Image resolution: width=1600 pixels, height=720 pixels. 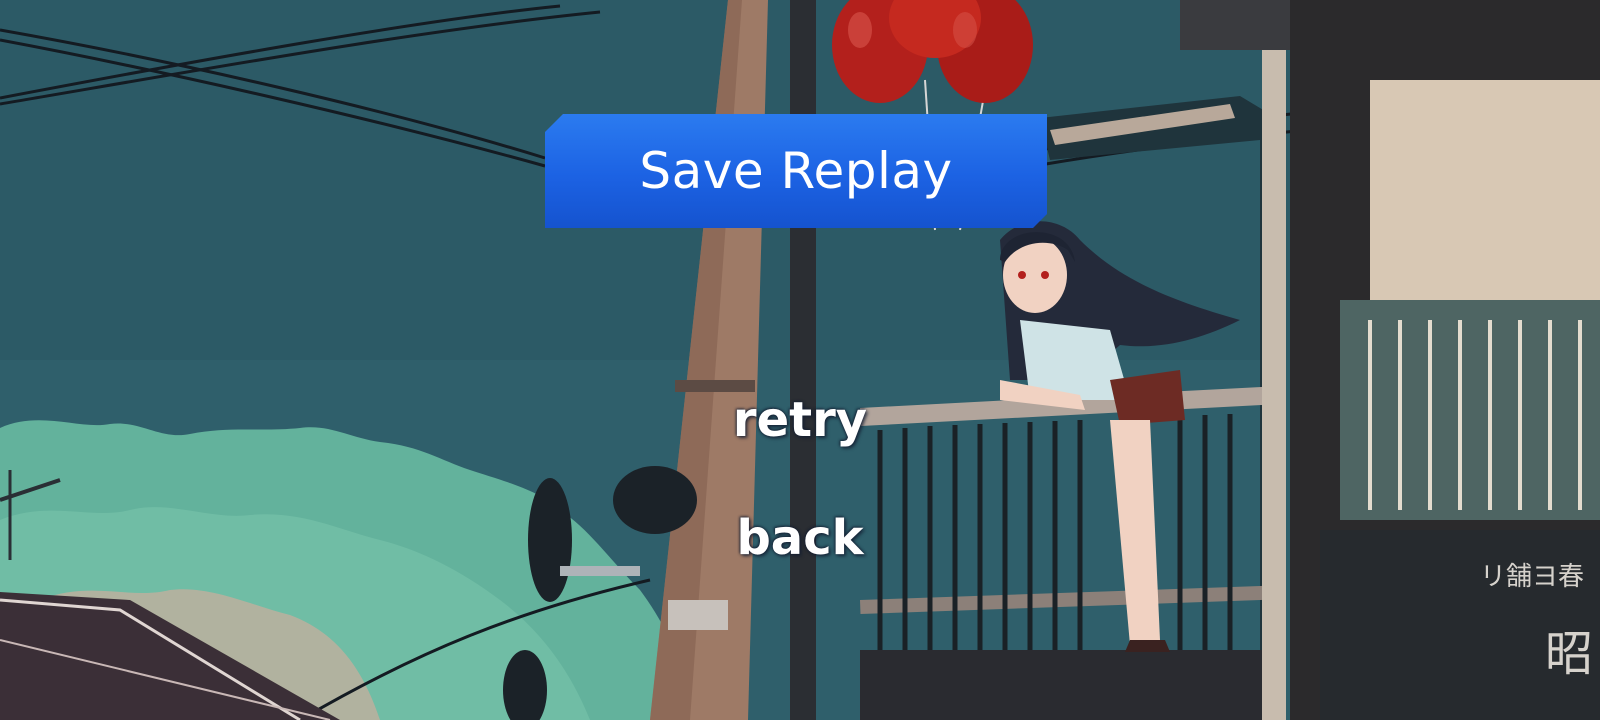 What do you see at coordinates (1532, 577) in the screenshot?
I see `sign-text-top: リ舗ヨ春` at bounding box center [1532, 577].